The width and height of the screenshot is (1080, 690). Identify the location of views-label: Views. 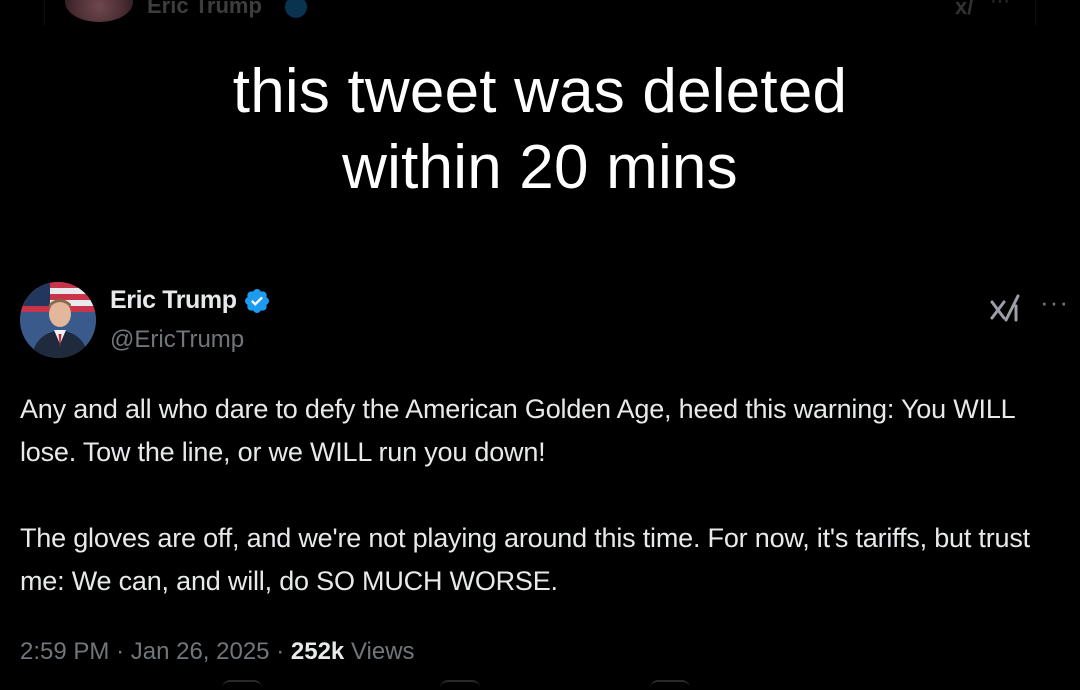
(382, 651).